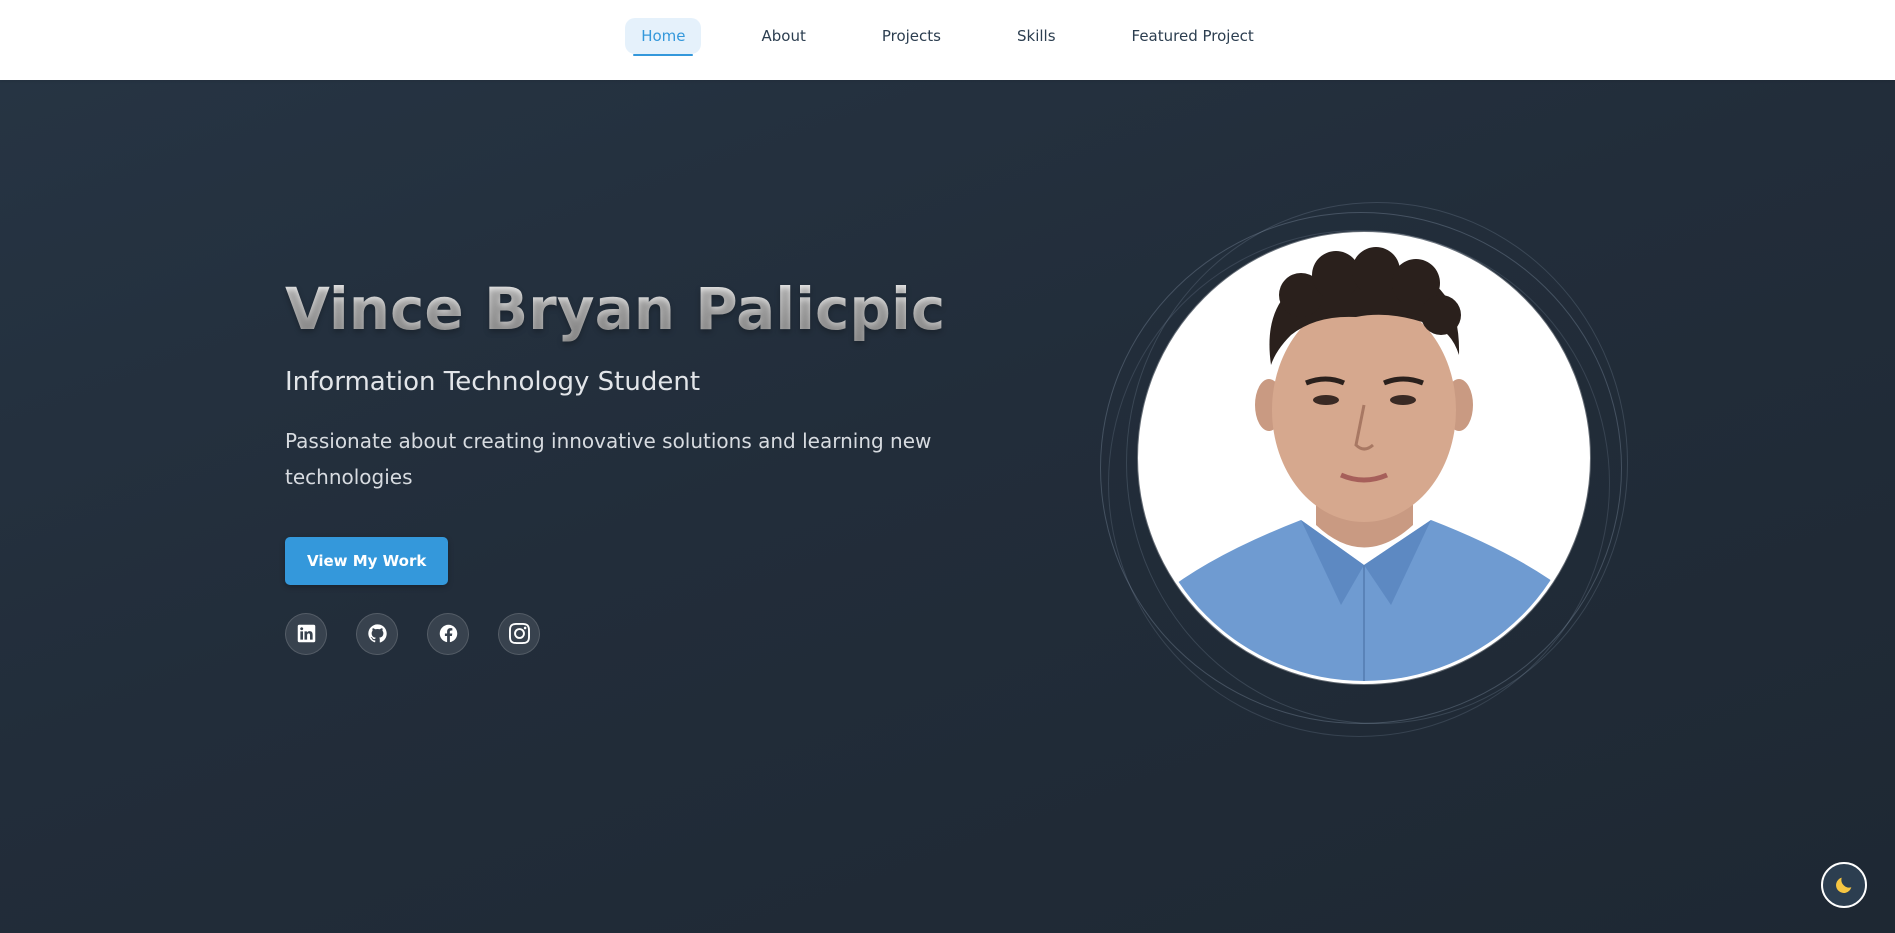 This screenshot has height=933, width=1895. What do you see at coordinates (493, 381) in the screenshot?
I see `hero-subtitle: Information Technology Student` at bounding box center [493, 381].